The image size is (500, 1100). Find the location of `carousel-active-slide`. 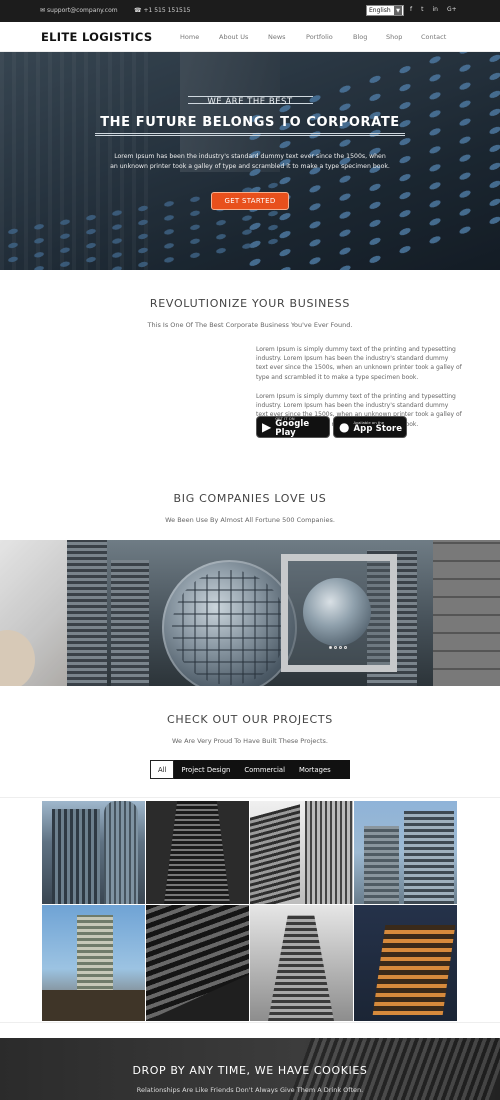

carousel-active-slide is located at coordinates (250, 613).